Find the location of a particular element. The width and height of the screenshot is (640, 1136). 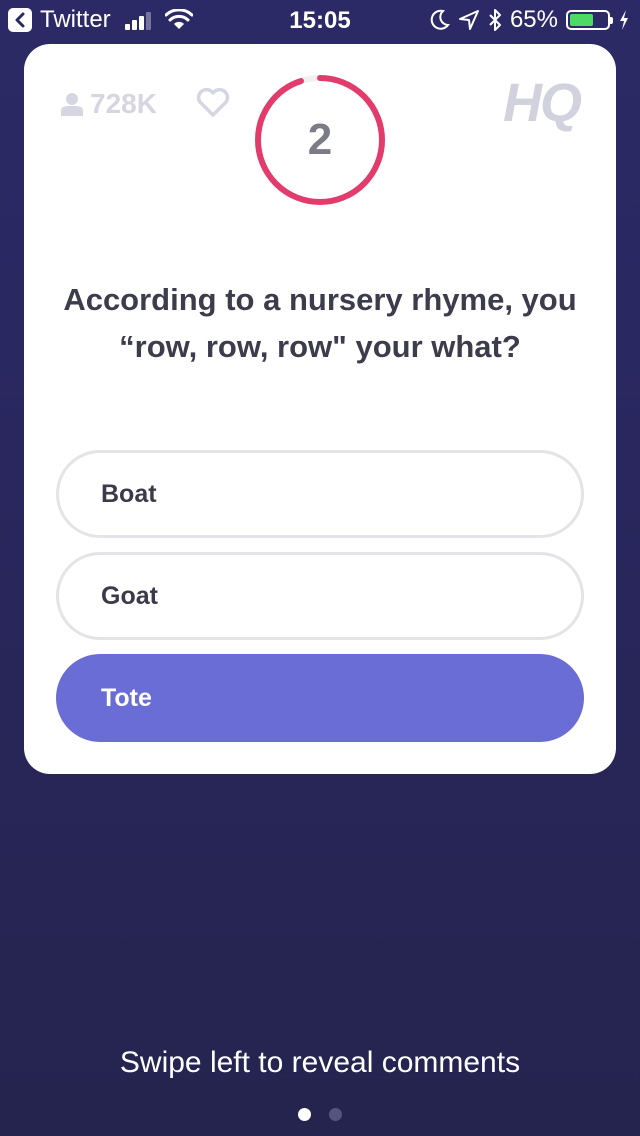

answer-option-tote: Tote is located at coordinates (320, 698).